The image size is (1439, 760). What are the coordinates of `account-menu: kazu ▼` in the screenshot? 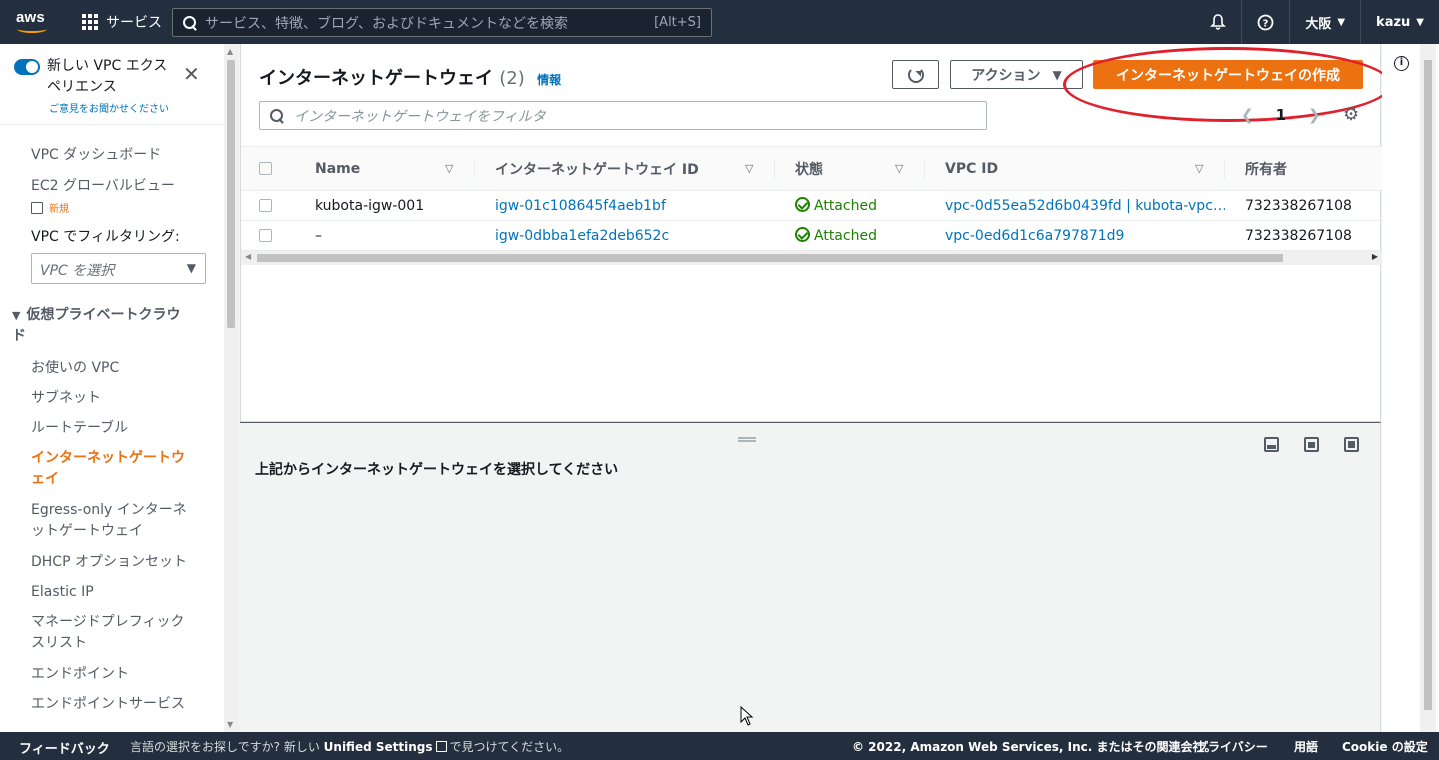 It's located at (1399, 22).